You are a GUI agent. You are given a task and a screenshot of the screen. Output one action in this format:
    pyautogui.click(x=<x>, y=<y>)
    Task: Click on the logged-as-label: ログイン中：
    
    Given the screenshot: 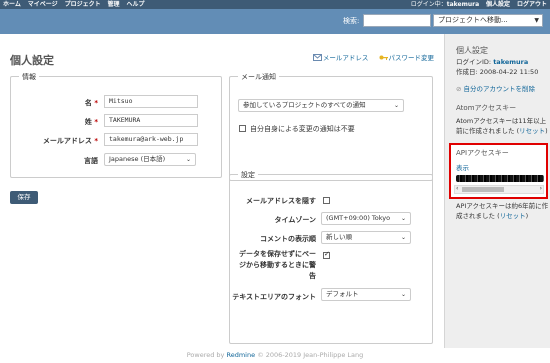 What is the action you would take?
    pyautogui.click(x=428, y=4)
    